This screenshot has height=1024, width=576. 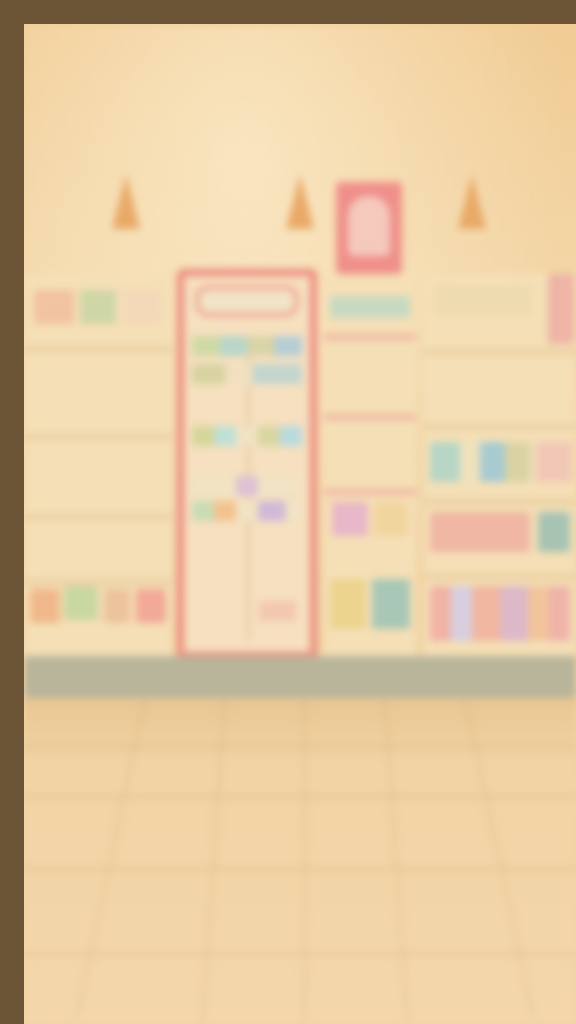 I want to click on promo-poster-art, so click(x=369, y=226).